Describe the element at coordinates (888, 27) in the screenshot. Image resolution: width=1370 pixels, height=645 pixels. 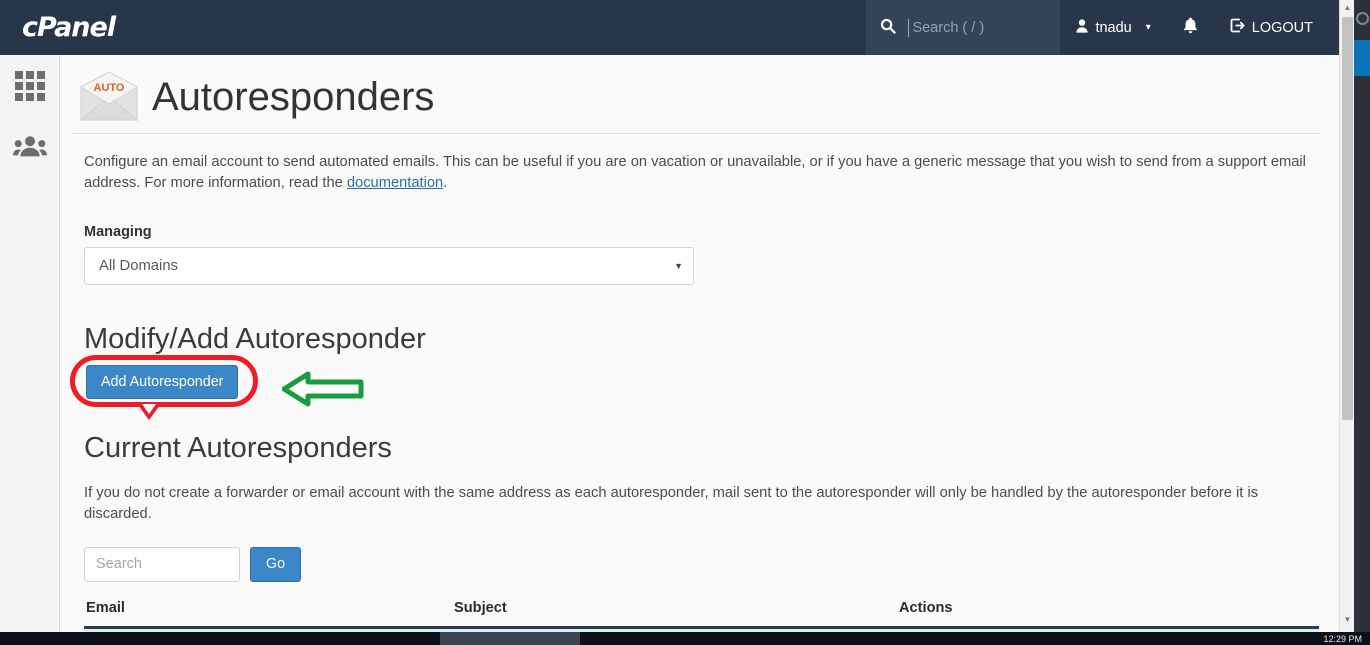
I see `search-icon` at that location.